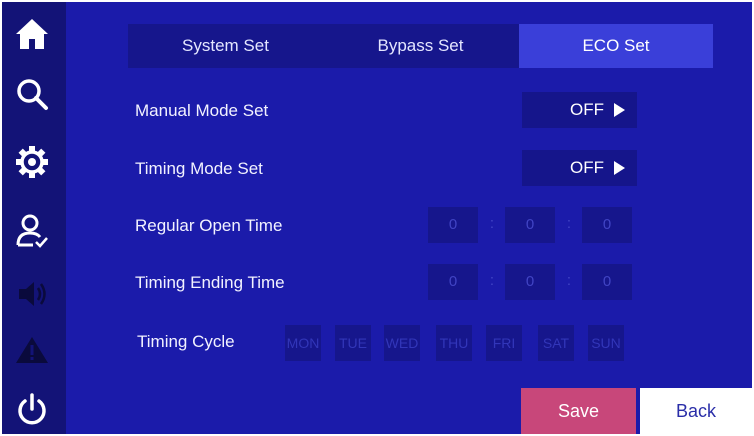 This screenshot has width=754, height=436. What do you see at coordinates (210, 282) in the screenshot?
I see `ending-time-label: Timing Ending Time` at bounding box center [210, 282].